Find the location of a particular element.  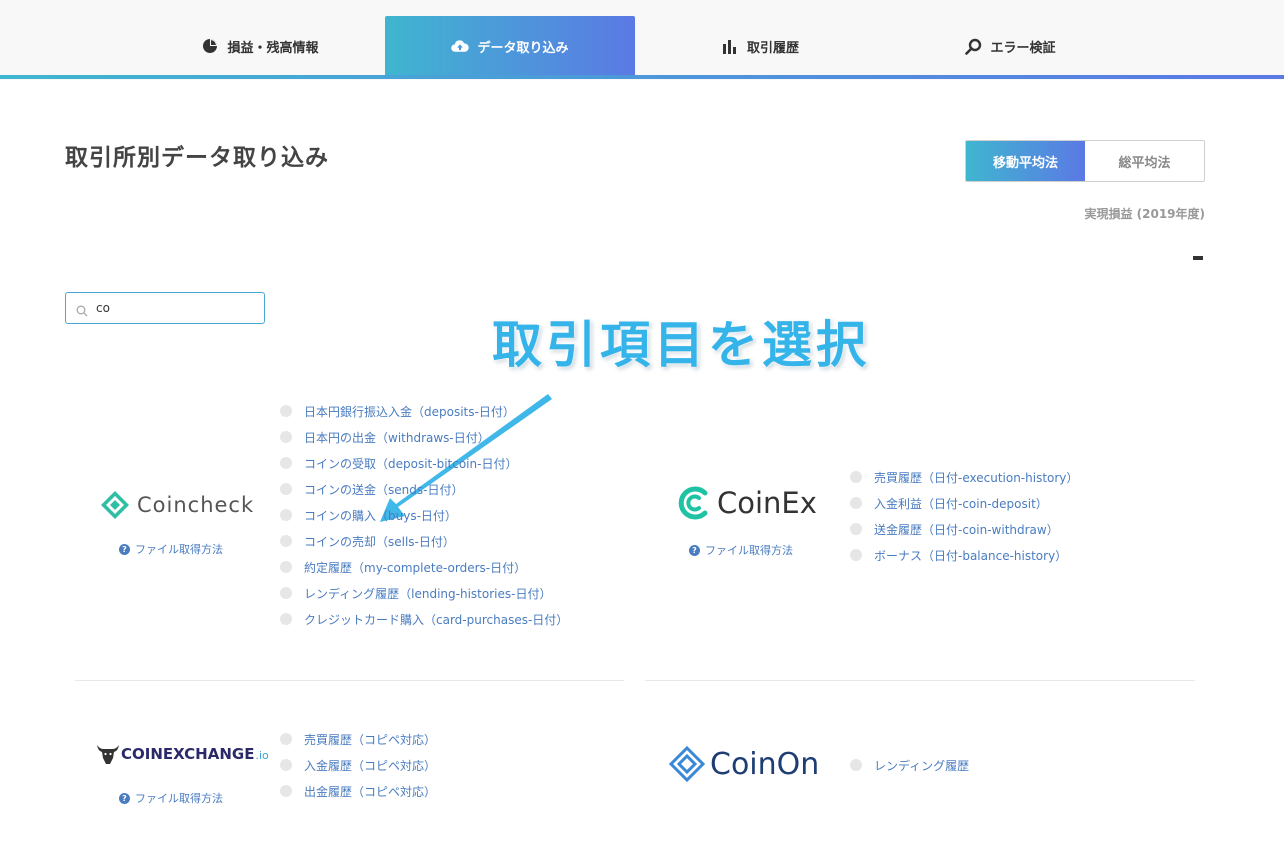

page-title: 取引所別データ取り込み is located at coordinates (197, 158).